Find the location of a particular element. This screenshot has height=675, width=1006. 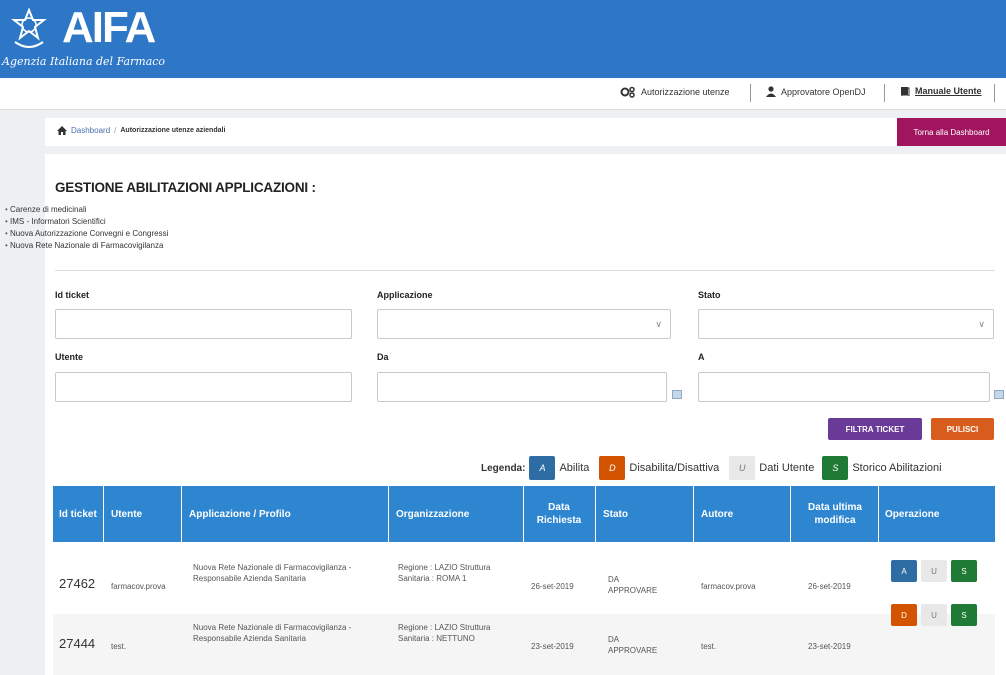

top-header: AIFA Agenzia Italiana del Farmaco is located at coordinates (503, 39).